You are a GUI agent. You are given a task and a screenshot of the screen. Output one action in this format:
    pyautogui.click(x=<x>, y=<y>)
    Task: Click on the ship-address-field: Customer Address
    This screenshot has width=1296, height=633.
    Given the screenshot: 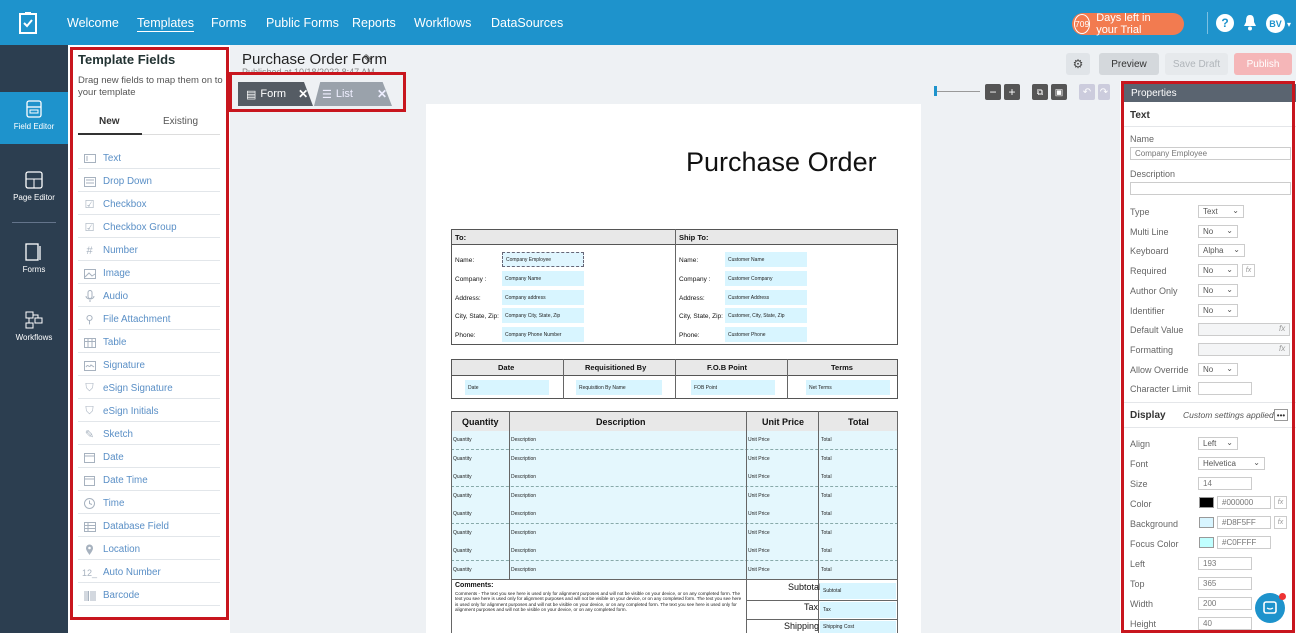 What is the action you would take?
    pyautogui.click(x=766, y=297)
    